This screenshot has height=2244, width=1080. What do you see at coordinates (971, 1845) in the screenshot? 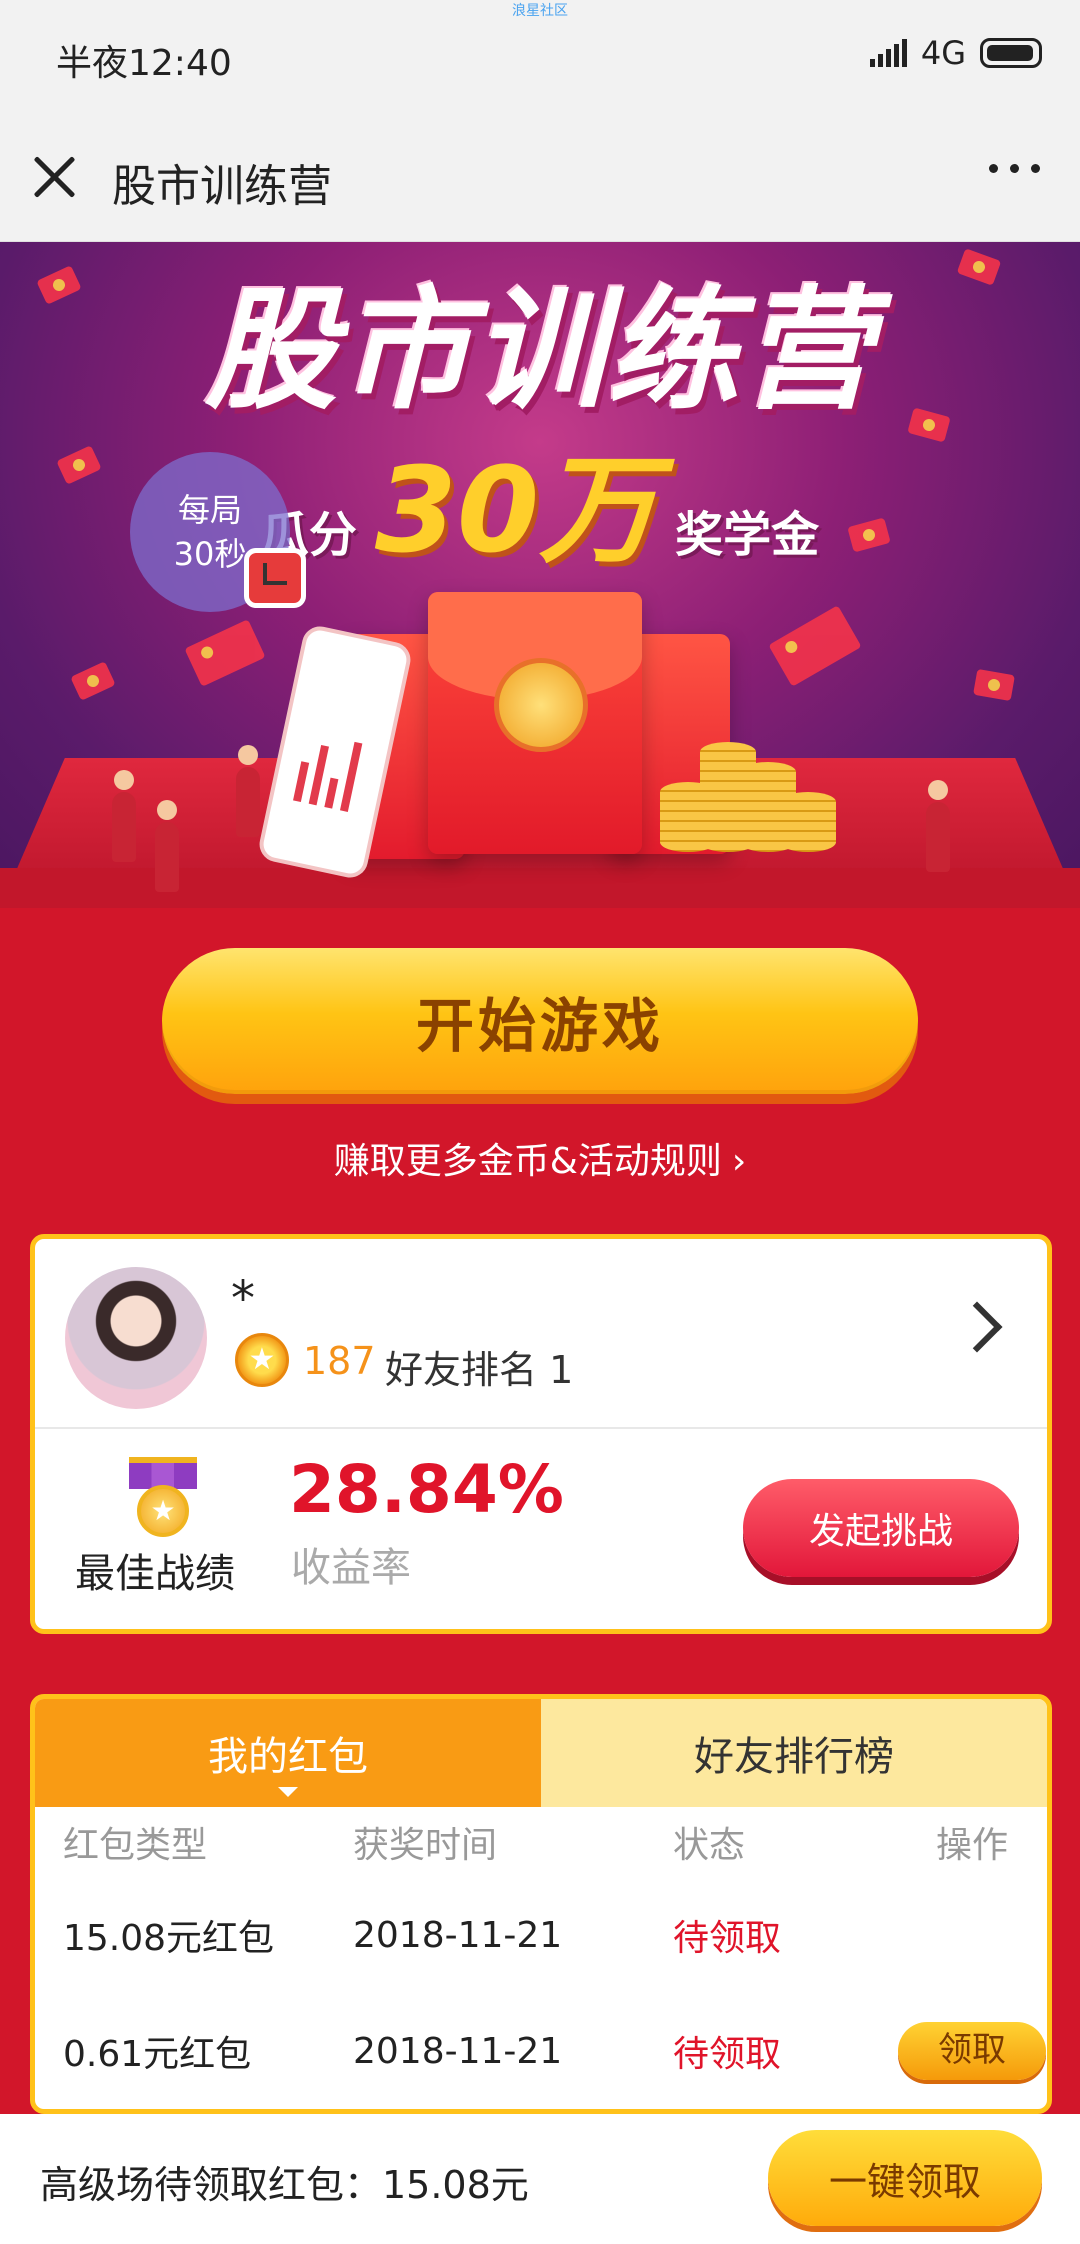
I see `column-header-action: 操作` at bounding box center [971, 1845].